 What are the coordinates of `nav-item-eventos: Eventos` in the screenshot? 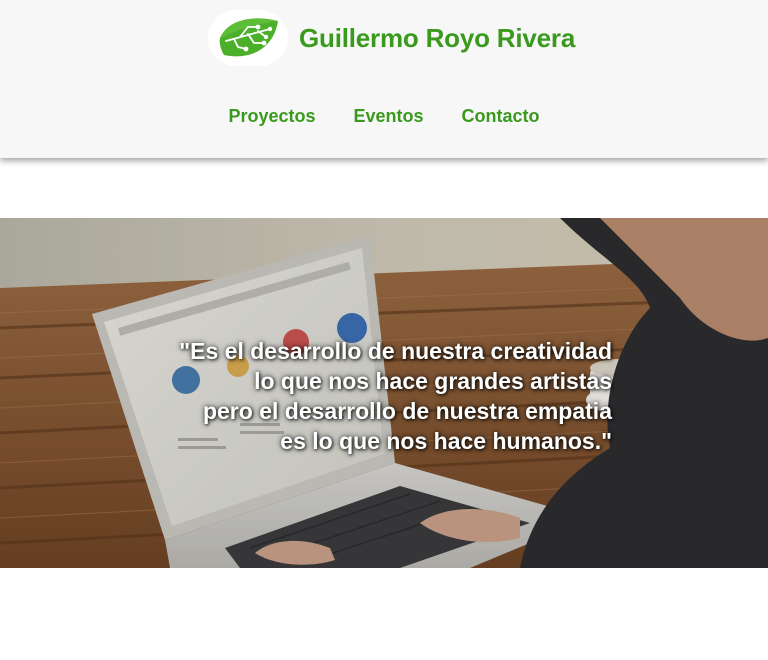 It's located at (389, 116).